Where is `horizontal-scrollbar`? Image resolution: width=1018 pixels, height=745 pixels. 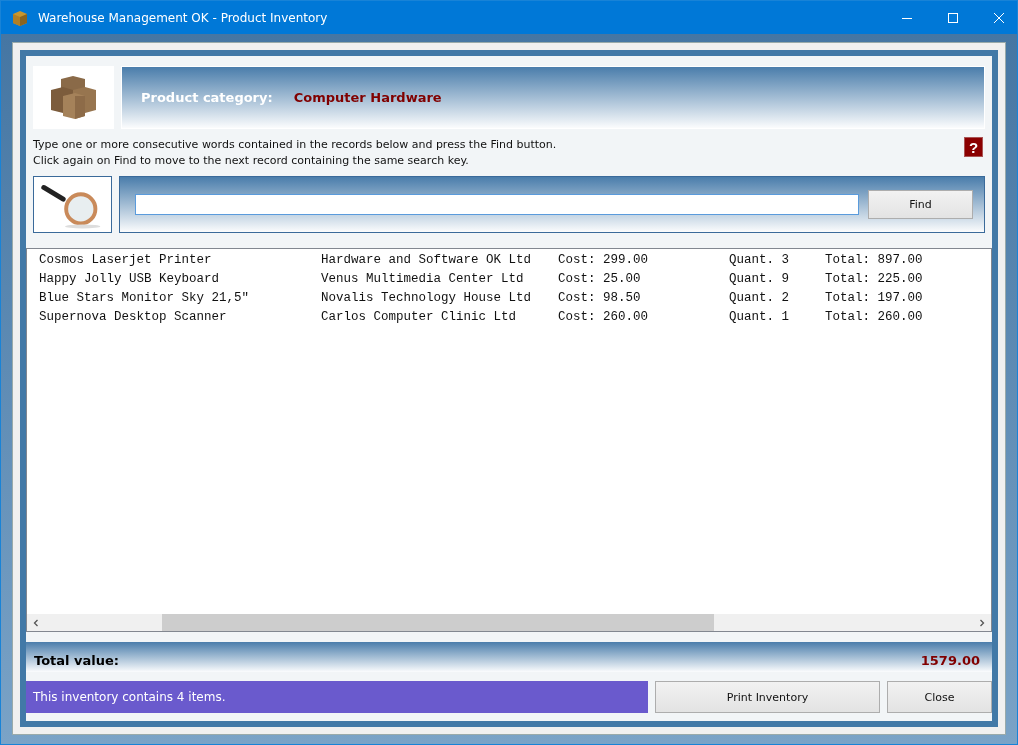
horizontal-scrollbar is located at coordinates (509, 622).